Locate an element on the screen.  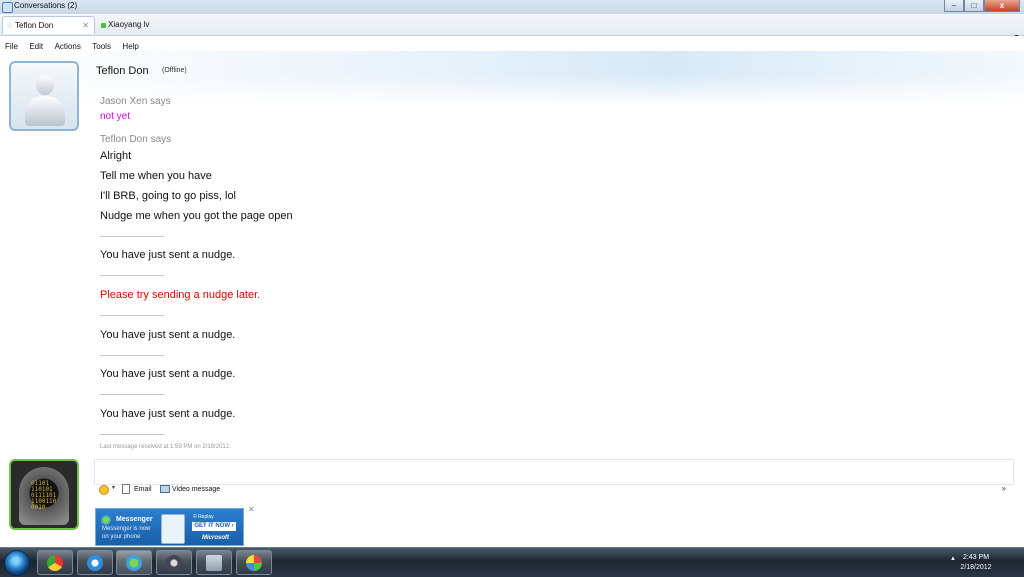
tab-teflon-don: ☆ Teflon Don ✕ is located at coordinates (48, 25).